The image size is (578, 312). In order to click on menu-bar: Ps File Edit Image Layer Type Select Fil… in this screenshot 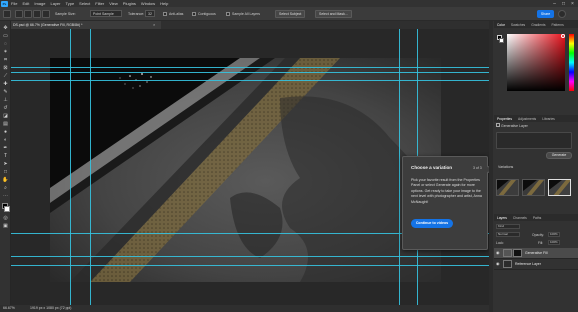, I will do `click(289, 3)`.